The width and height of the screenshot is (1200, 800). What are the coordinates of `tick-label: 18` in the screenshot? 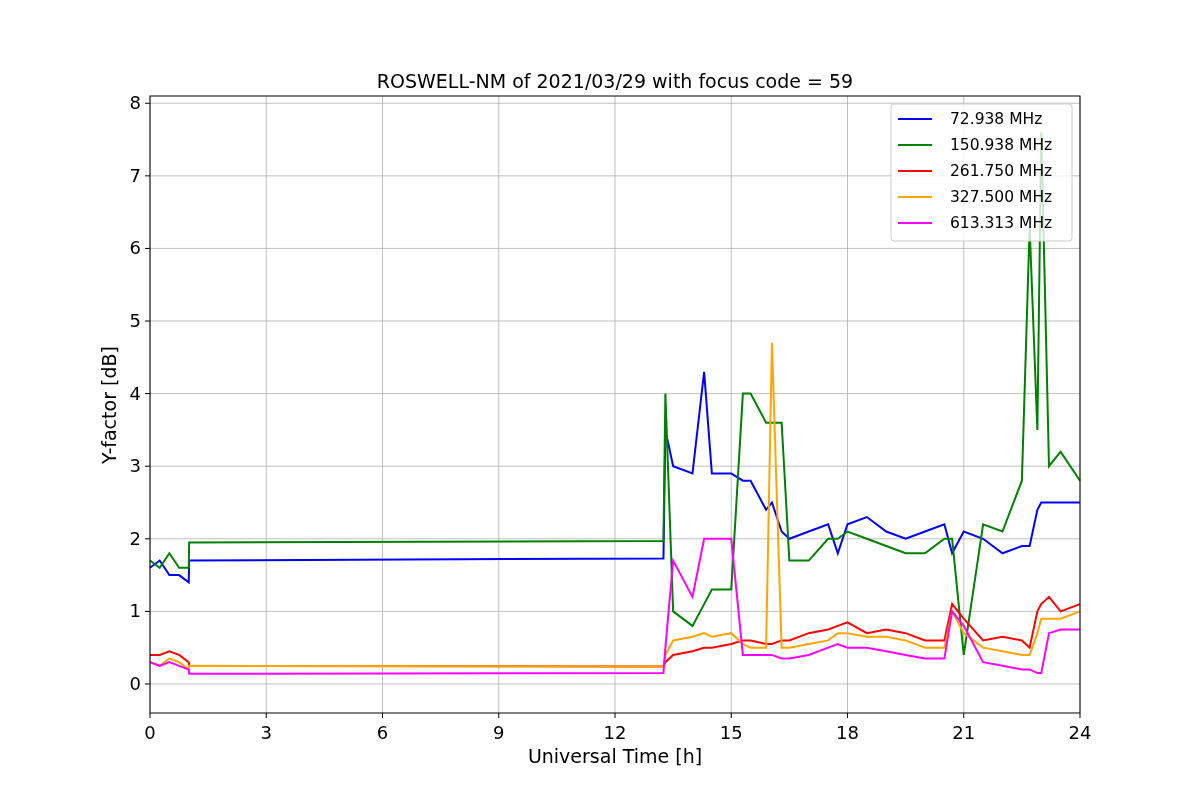 It's located at (847, 732).